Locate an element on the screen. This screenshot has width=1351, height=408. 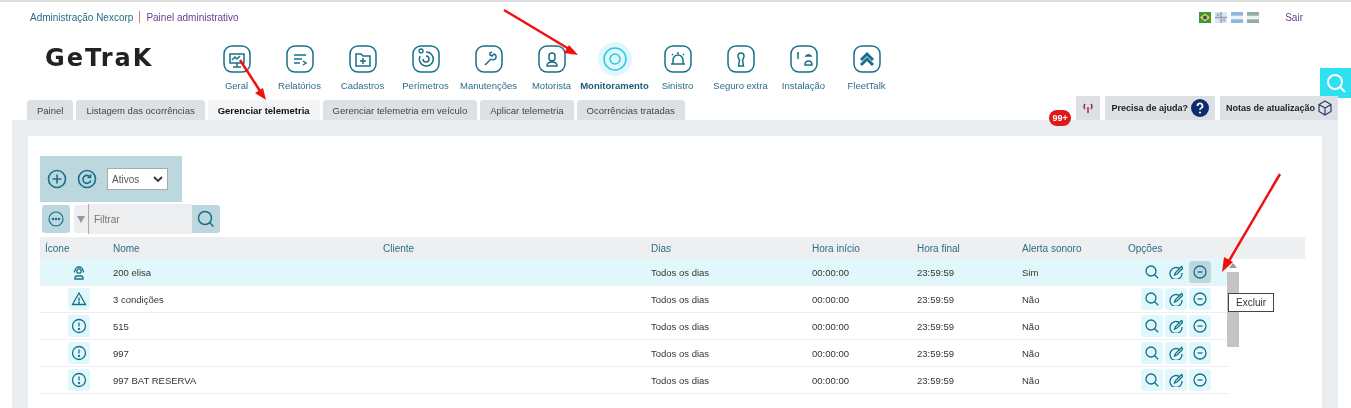
filter-search-button is located at coordinates (206, 219).